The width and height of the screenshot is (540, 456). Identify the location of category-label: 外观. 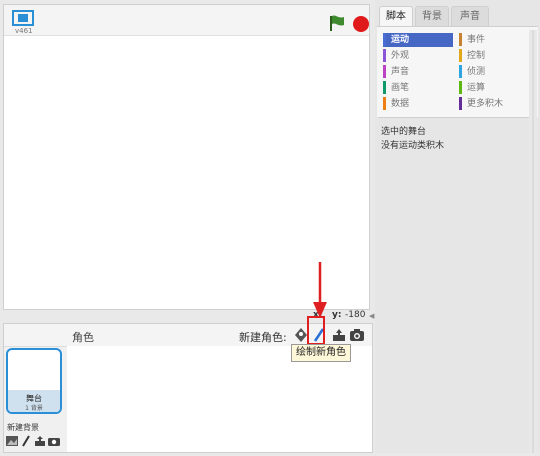
(400, 56).